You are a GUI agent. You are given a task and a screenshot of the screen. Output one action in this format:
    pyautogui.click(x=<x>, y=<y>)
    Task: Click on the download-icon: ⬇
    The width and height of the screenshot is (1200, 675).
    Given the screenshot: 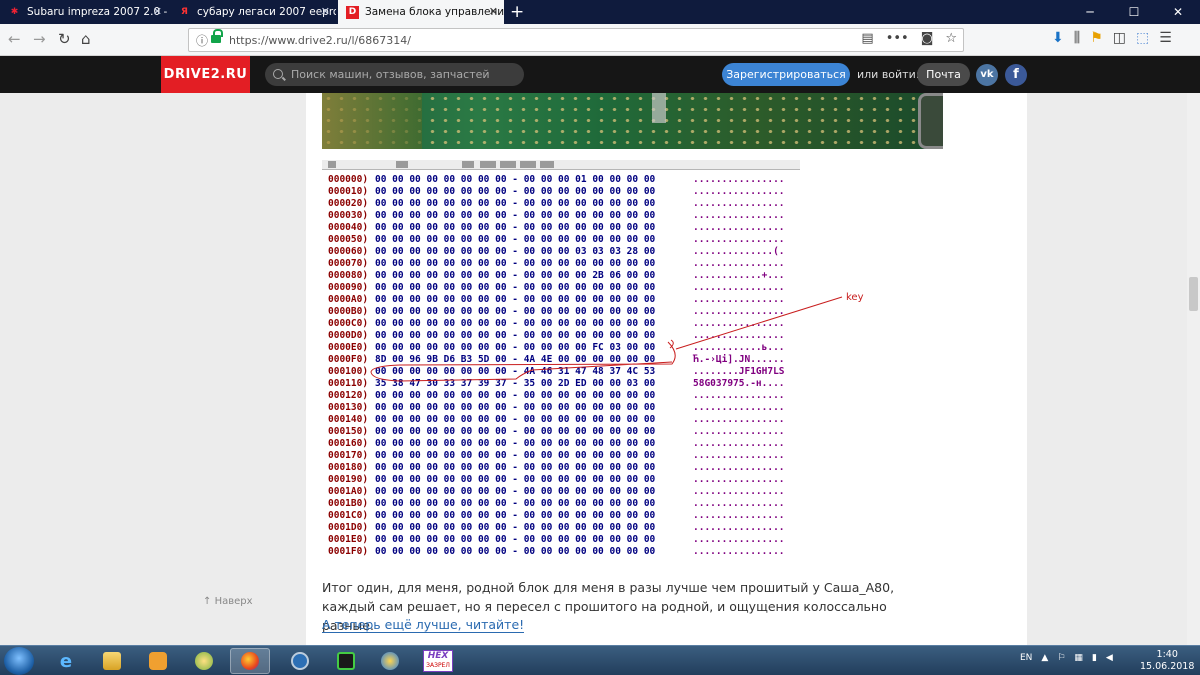 What is the action you would take?
    pyautogui.click(x=1058, y=38)
    